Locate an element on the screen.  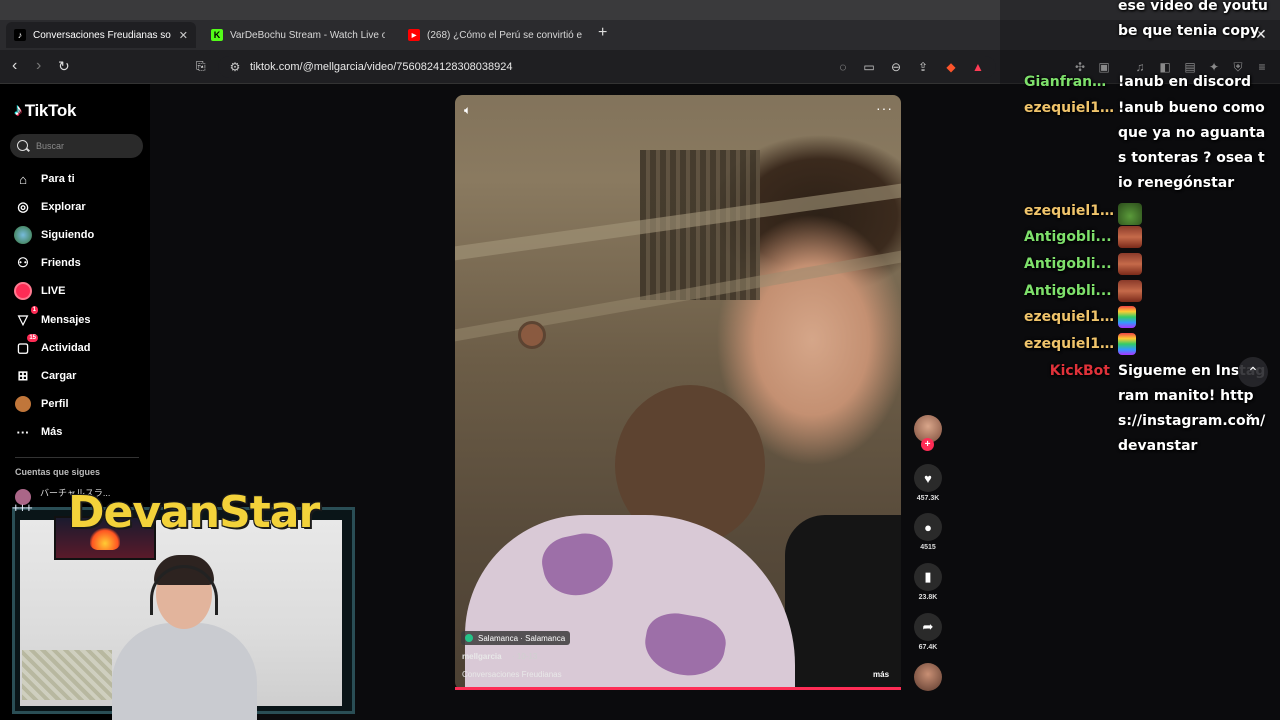
video-progress-bar is located at coordinates (678, 688).